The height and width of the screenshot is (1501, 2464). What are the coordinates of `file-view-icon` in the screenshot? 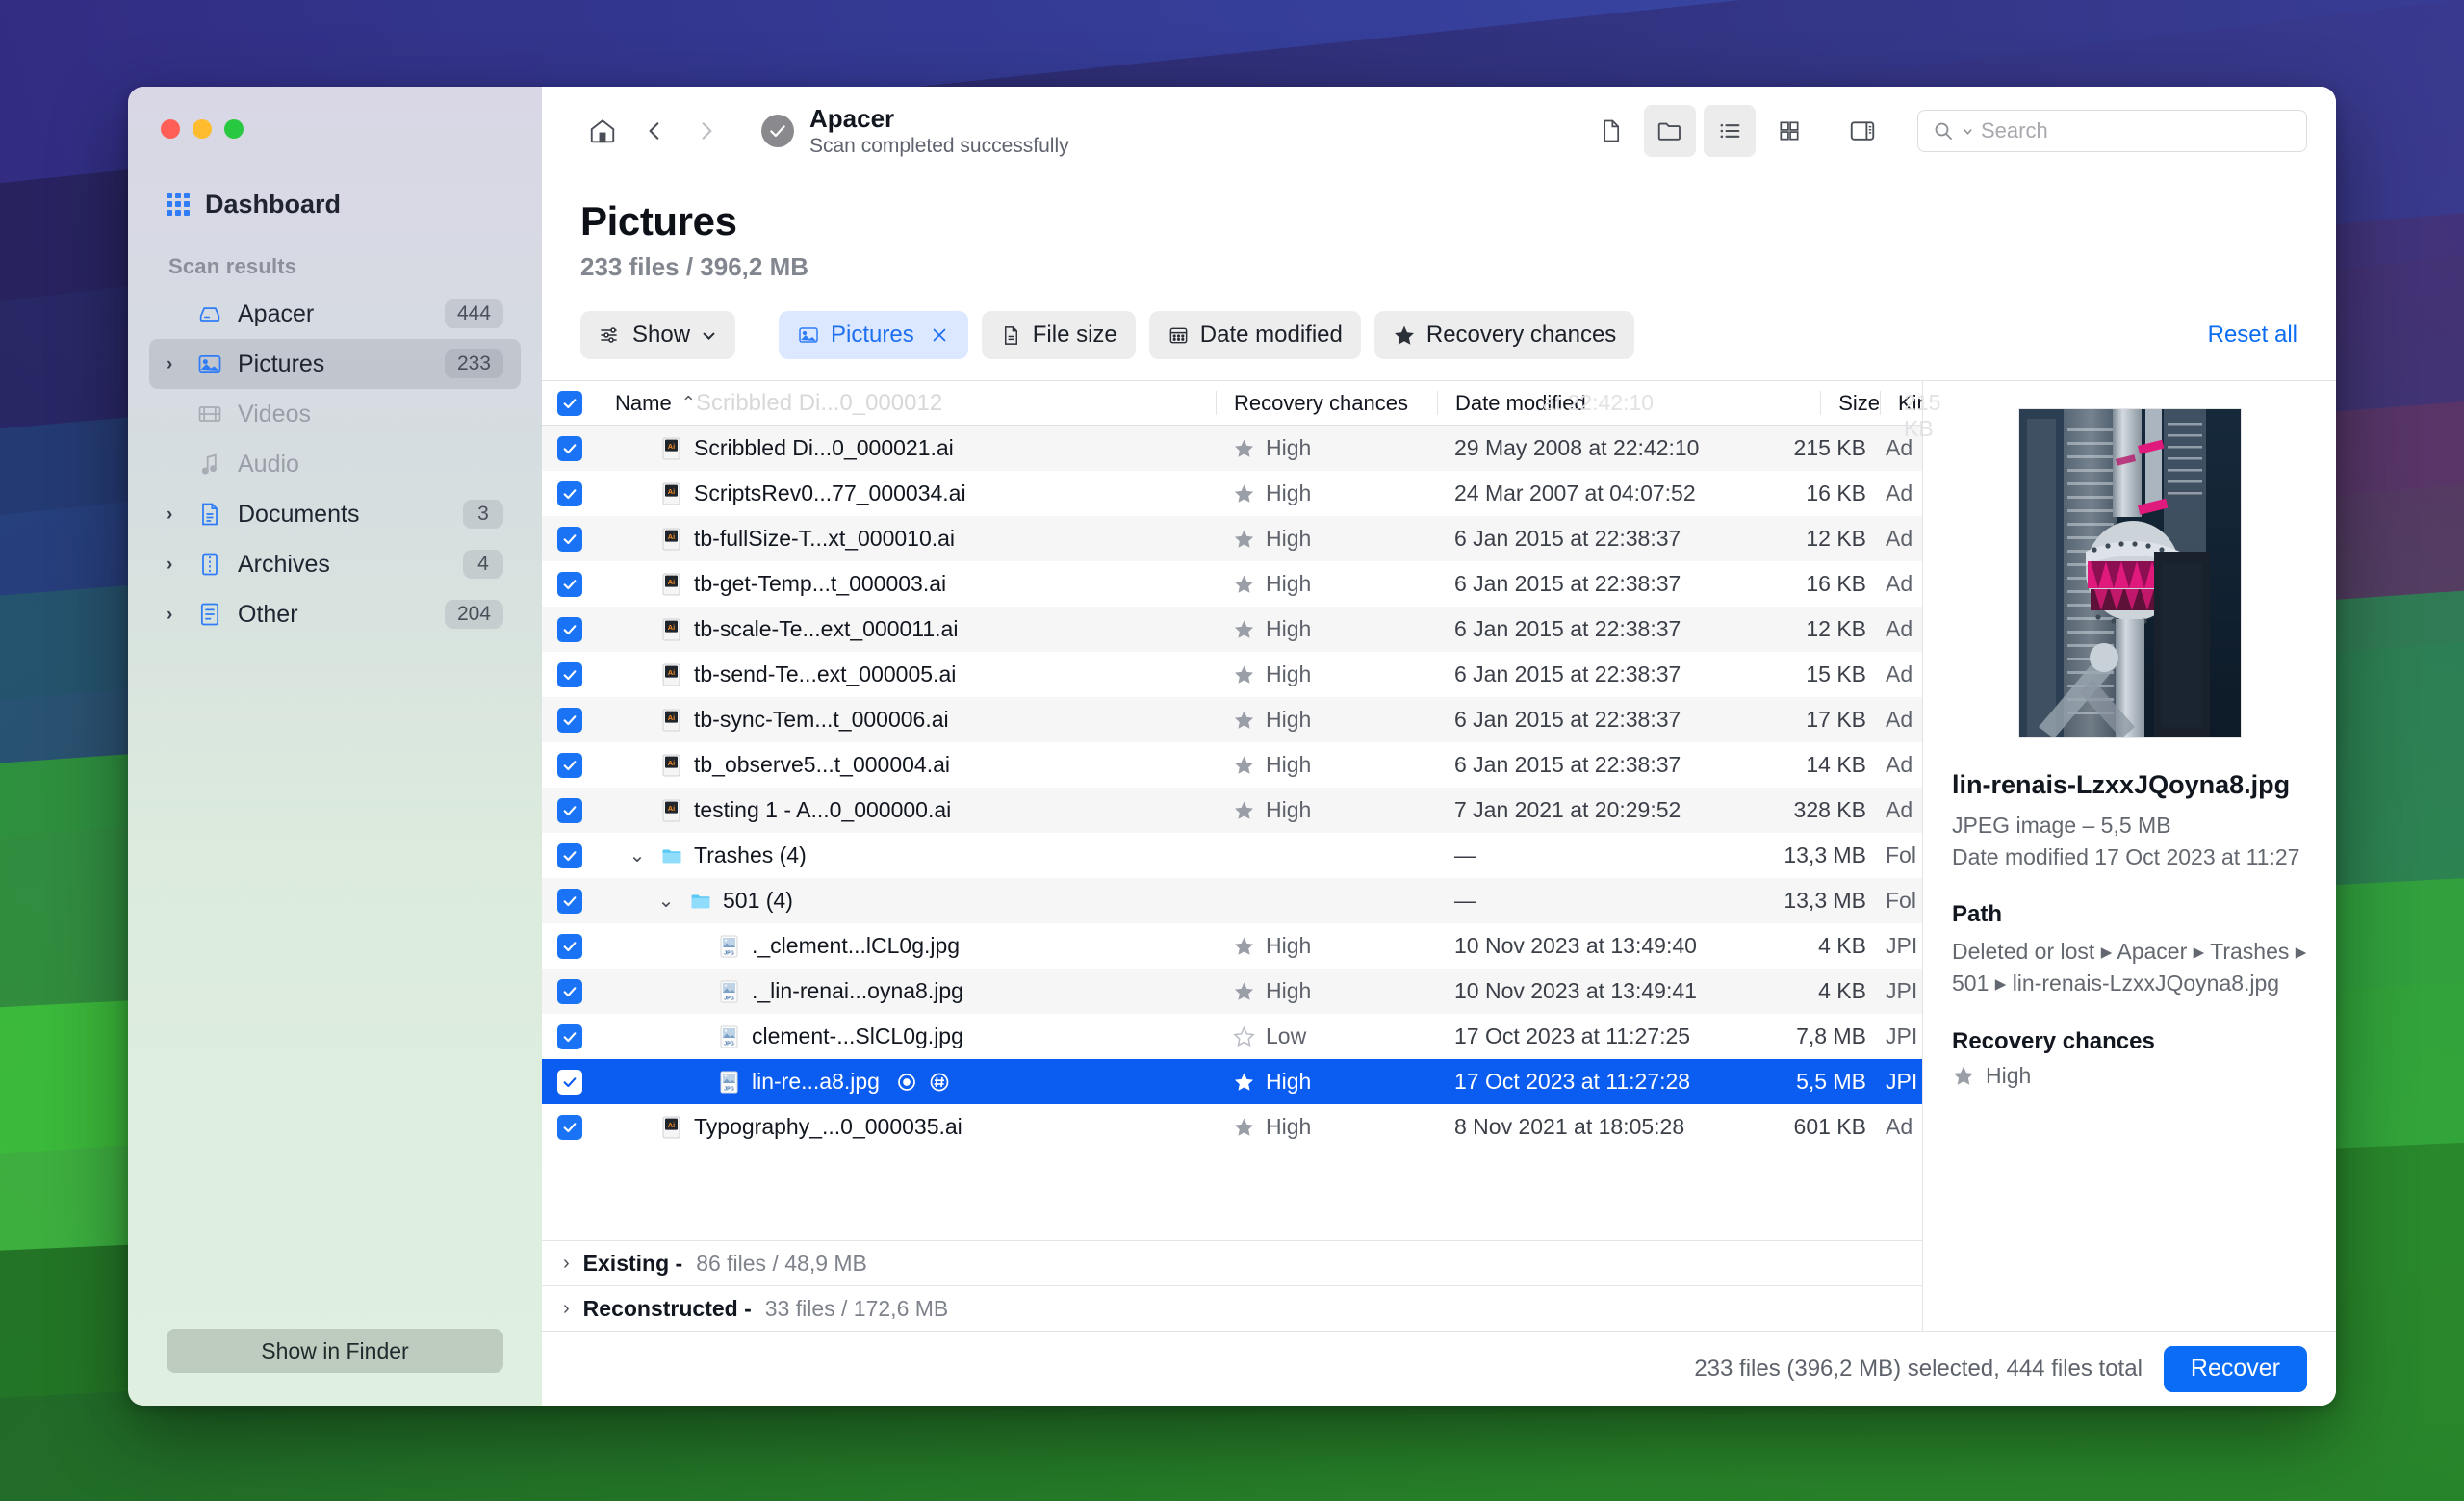 It's located at (1610, 131).